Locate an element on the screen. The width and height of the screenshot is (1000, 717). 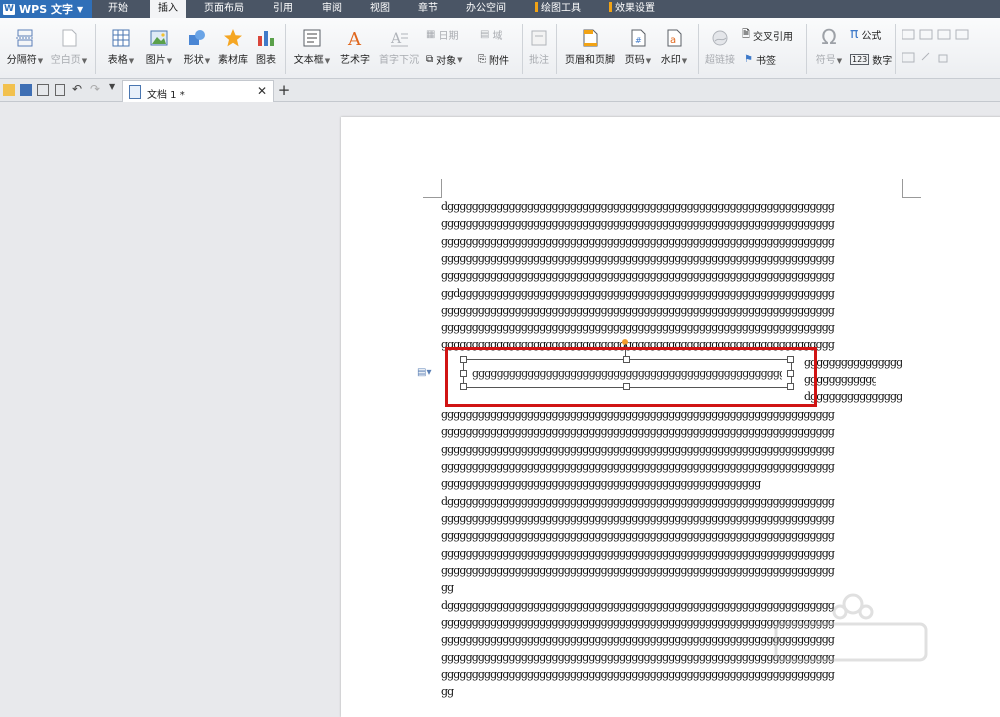
wordart-label: 艺术字 is located at coordinates (355, 60).